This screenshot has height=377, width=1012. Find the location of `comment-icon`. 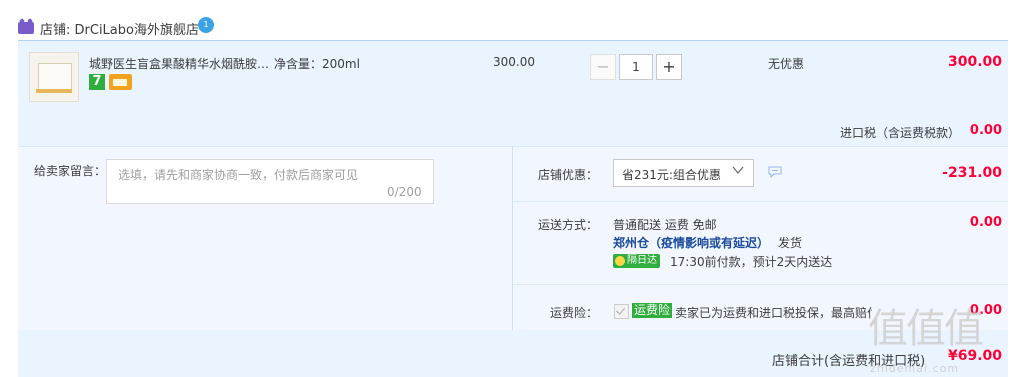

comment-icon is located at coordinates (775, 172).